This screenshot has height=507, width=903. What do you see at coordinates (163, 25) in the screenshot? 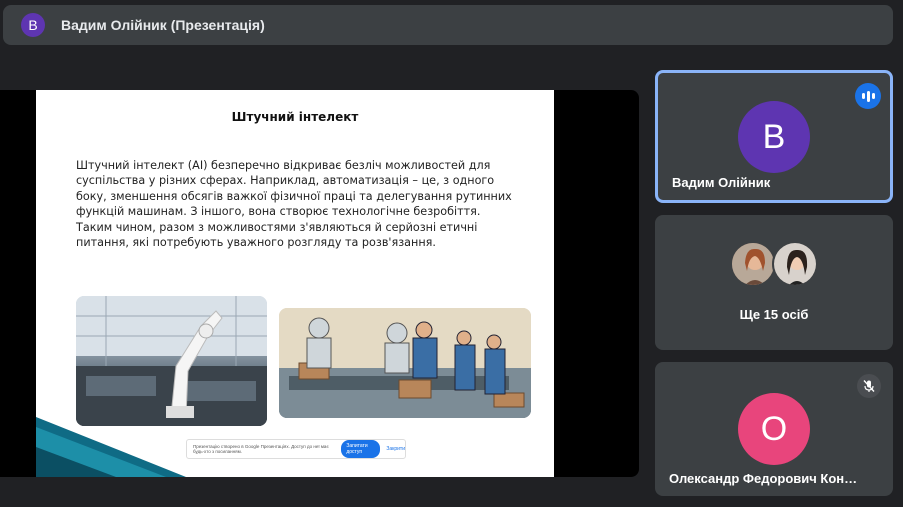
I see `presentation-title: Вадим Олійник (Презентація)` at bounding box center [163, 25].